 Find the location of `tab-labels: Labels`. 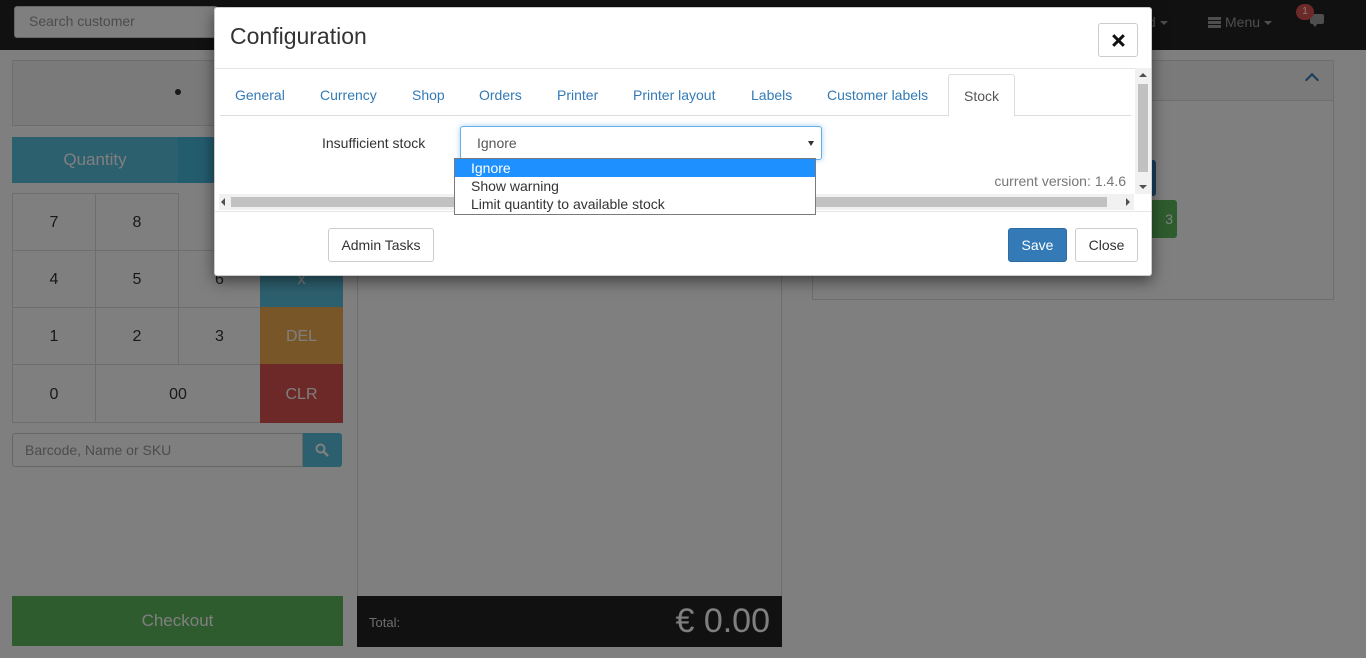

tab-labels: Labels is located at coordinates (771, 95).